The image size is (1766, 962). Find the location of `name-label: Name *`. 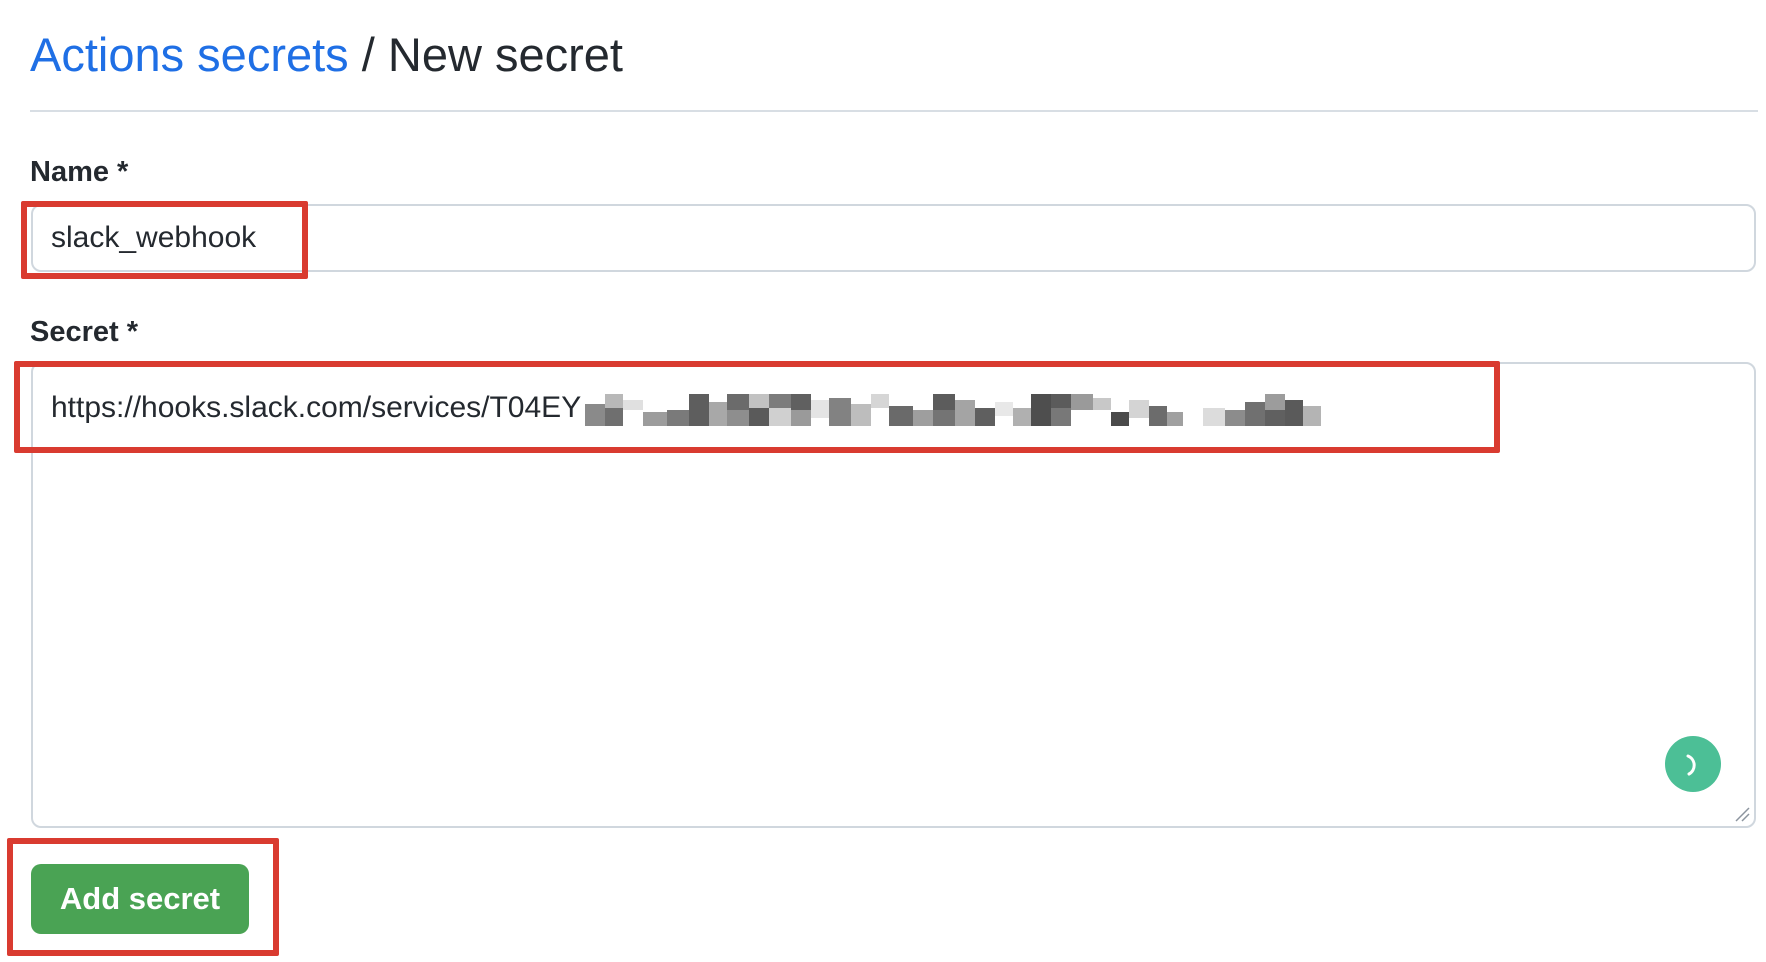

name-label: Name * is located at coordinates (79, 172).